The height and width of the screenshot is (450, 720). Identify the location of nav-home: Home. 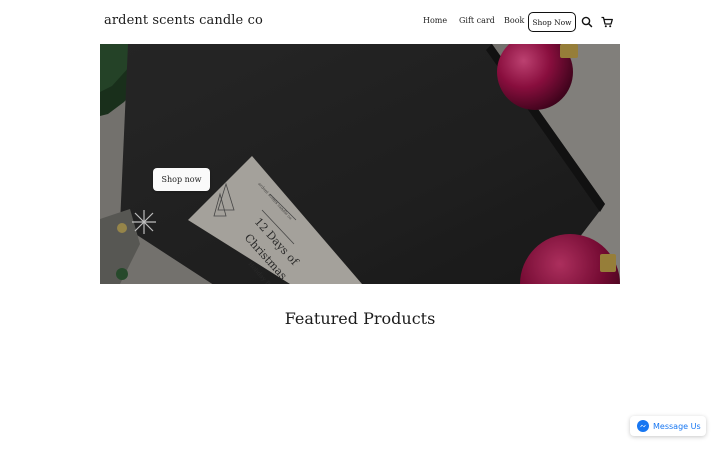
(435, 20).